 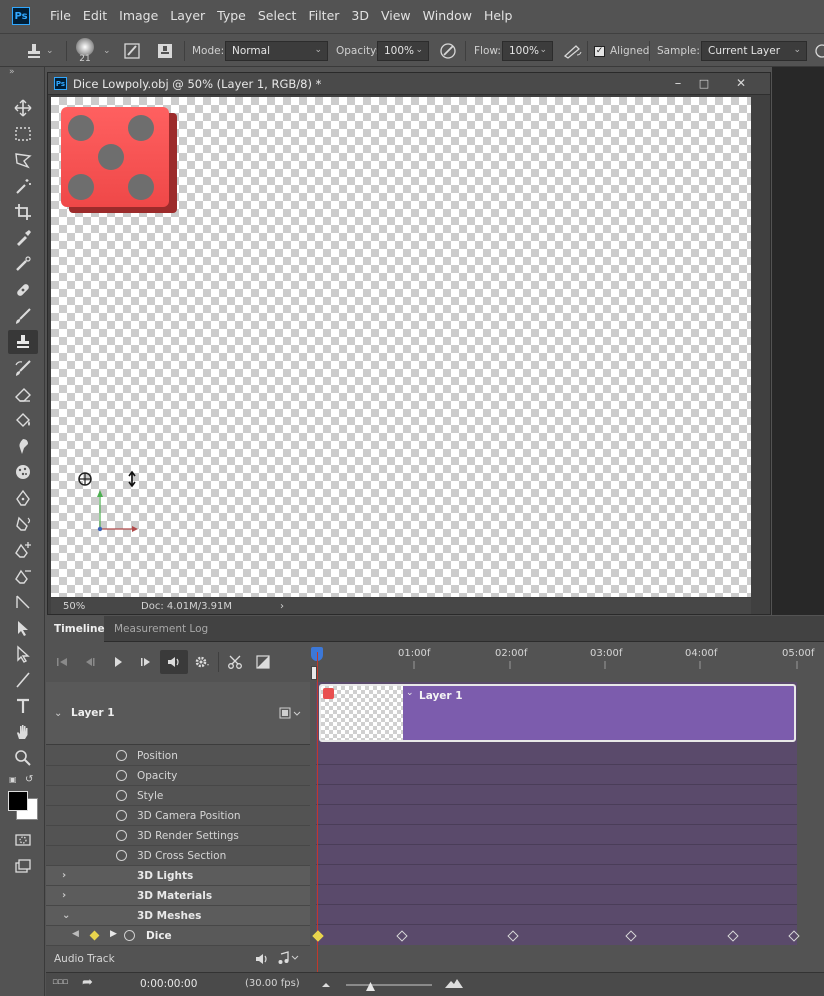 What do you see at coordinates (93, 606) in the screenshot?
I see `zoom-level: 50%` at bounding box center [93, 606].